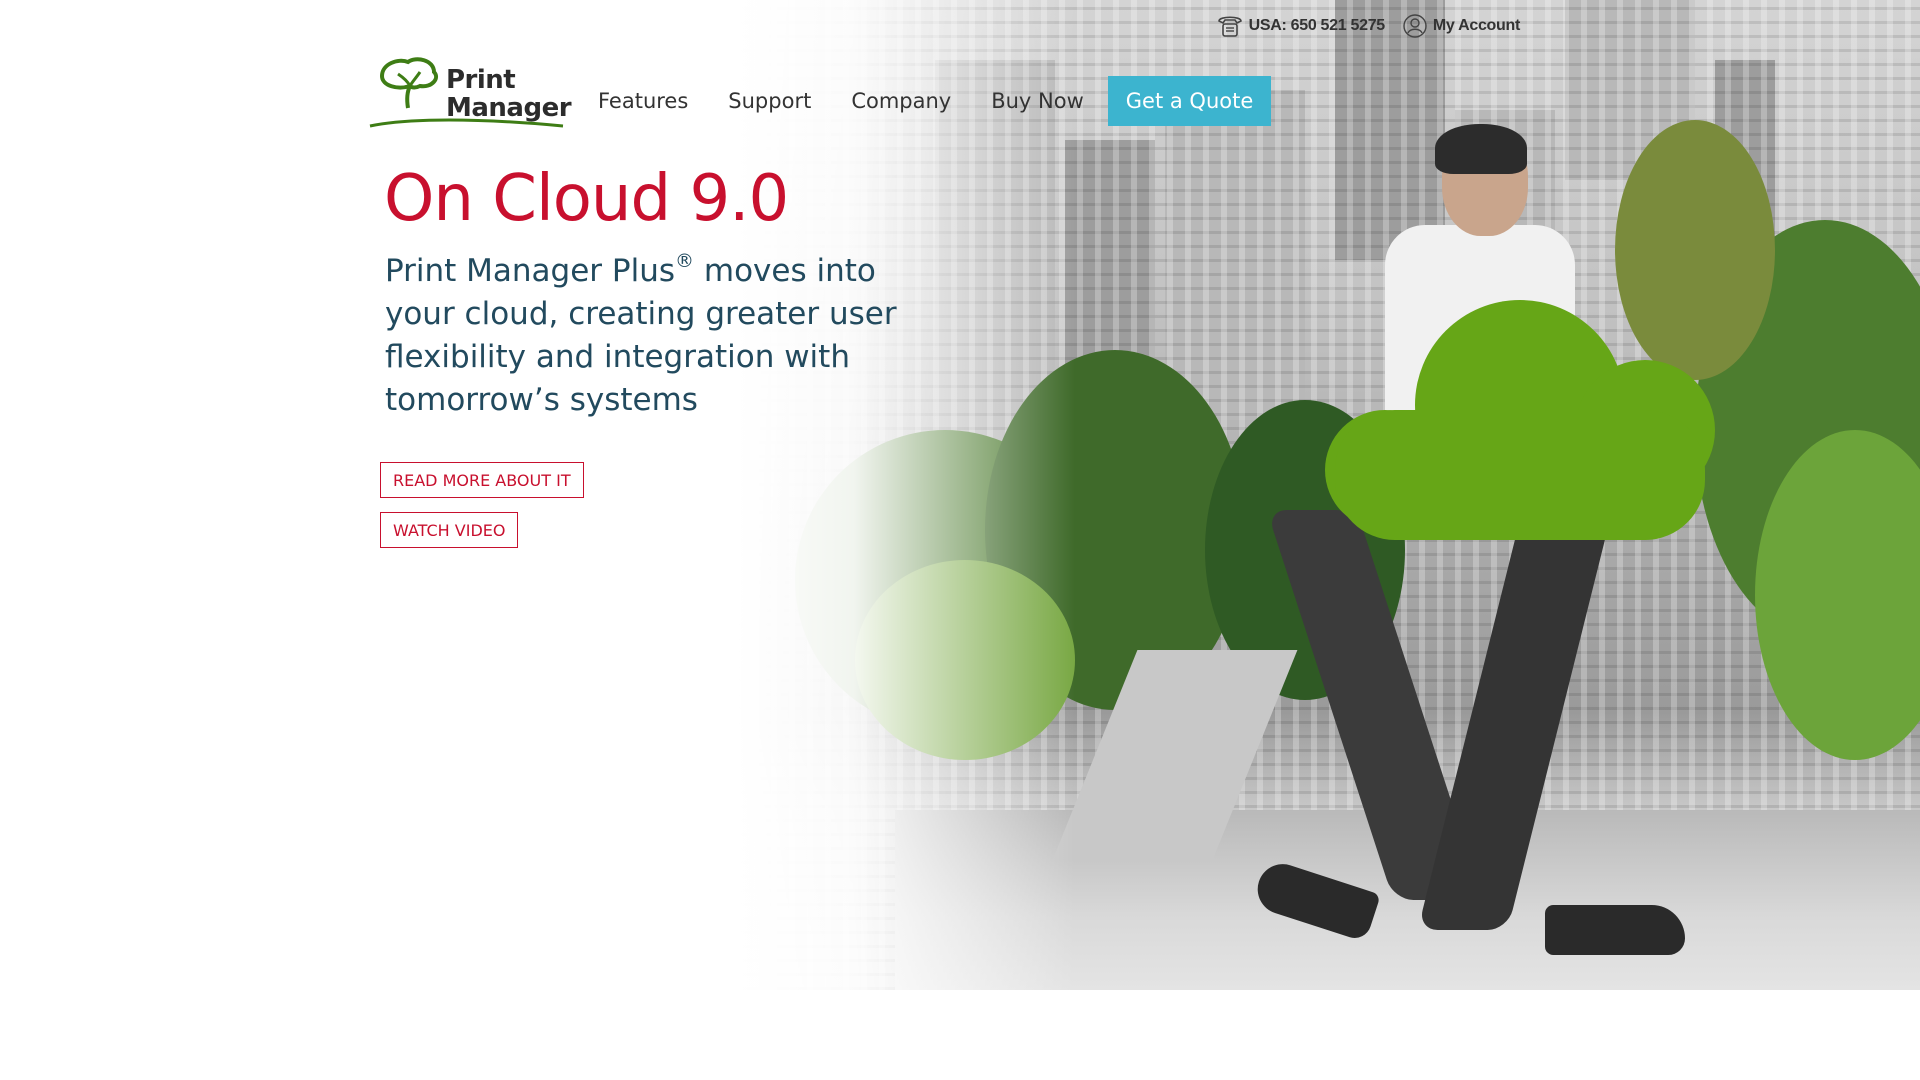 The height and width of the screenshot is (1080, 1920). I want to click on nav-company: Company, so click(901, 101).